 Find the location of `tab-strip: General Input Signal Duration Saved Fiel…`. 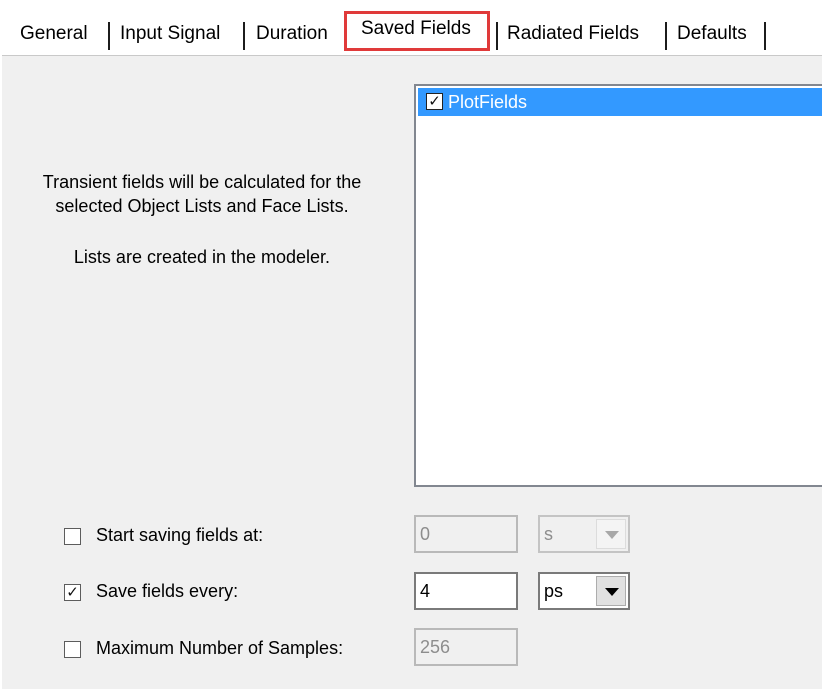

tab-strip: General Input Signal Duration Saved Fiel… is located at coordinates (411, 29).